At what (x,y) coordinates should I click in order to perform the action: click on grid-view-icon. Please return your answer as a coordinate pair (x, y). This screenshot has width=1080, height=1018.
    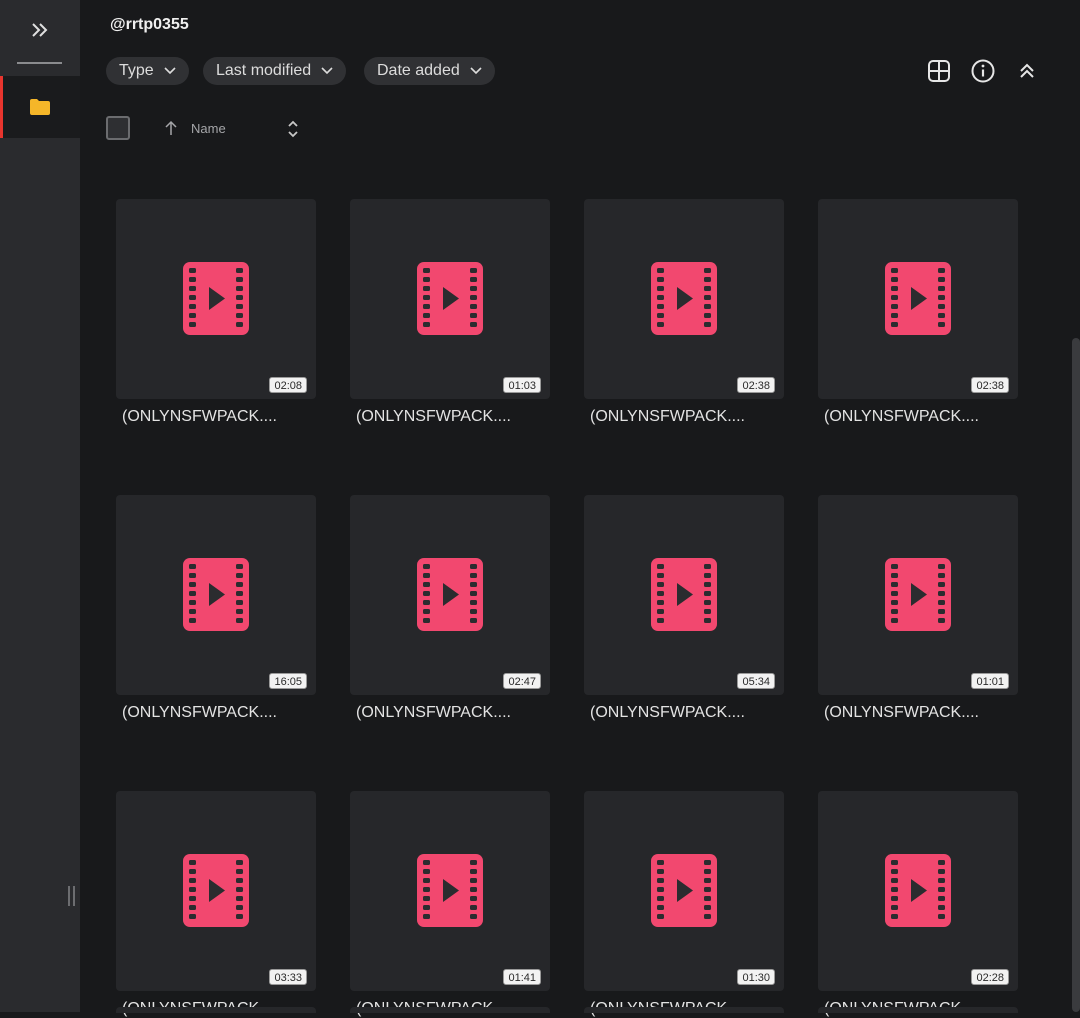
    Looking at the image, I should click on (939, 71).